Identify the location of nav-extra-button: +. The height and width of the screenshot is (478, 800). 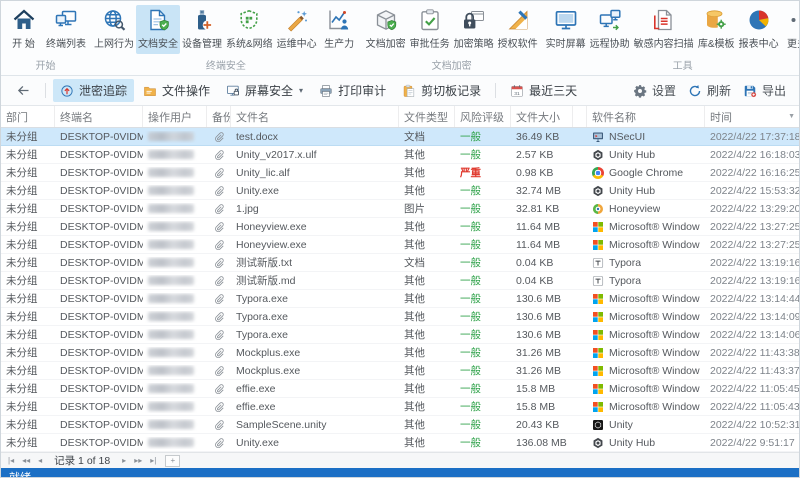
(173, 460).